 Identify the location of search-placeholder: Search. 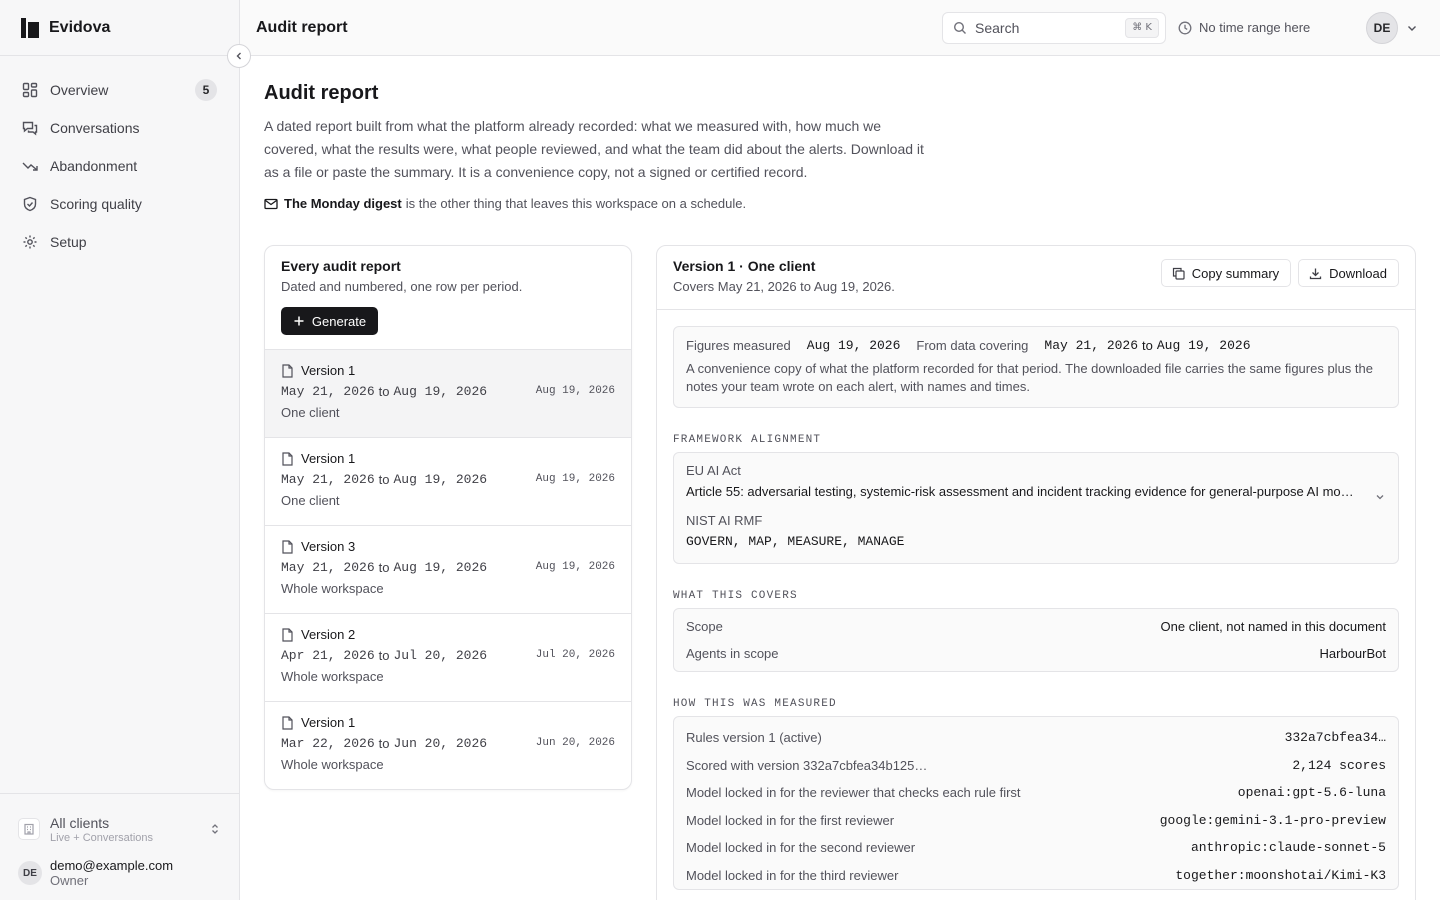
(997, 27).